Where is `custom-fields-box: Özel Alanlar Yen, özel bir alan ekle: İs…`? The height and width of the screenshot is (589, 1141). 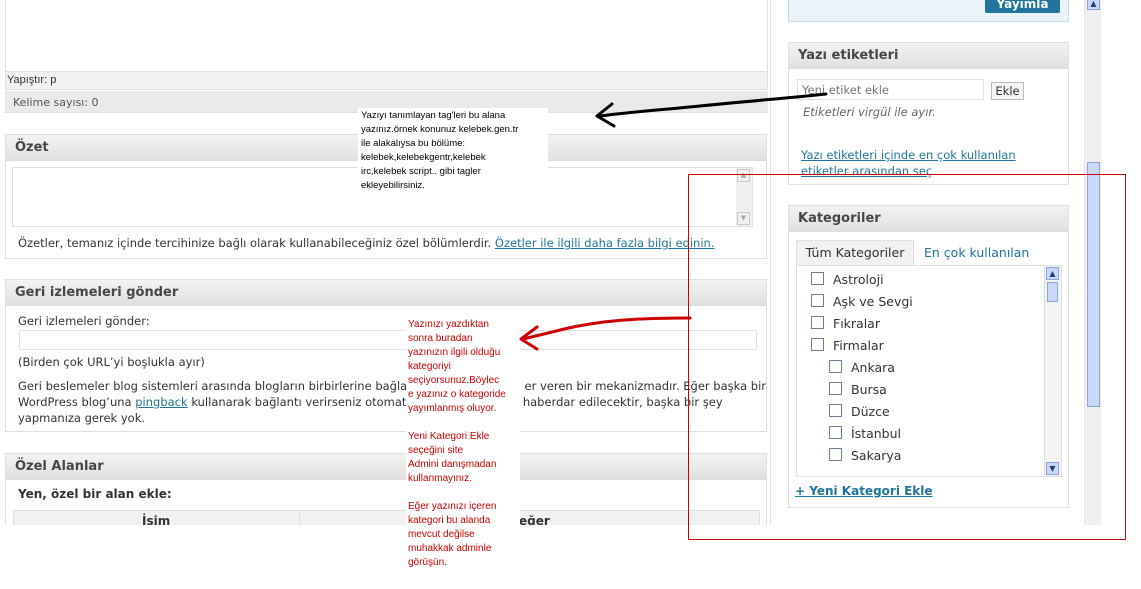
custom-fields-box: Özel Alanlar Yen, özel bir alan ekle: İs… is located at coordinates (386, 489).